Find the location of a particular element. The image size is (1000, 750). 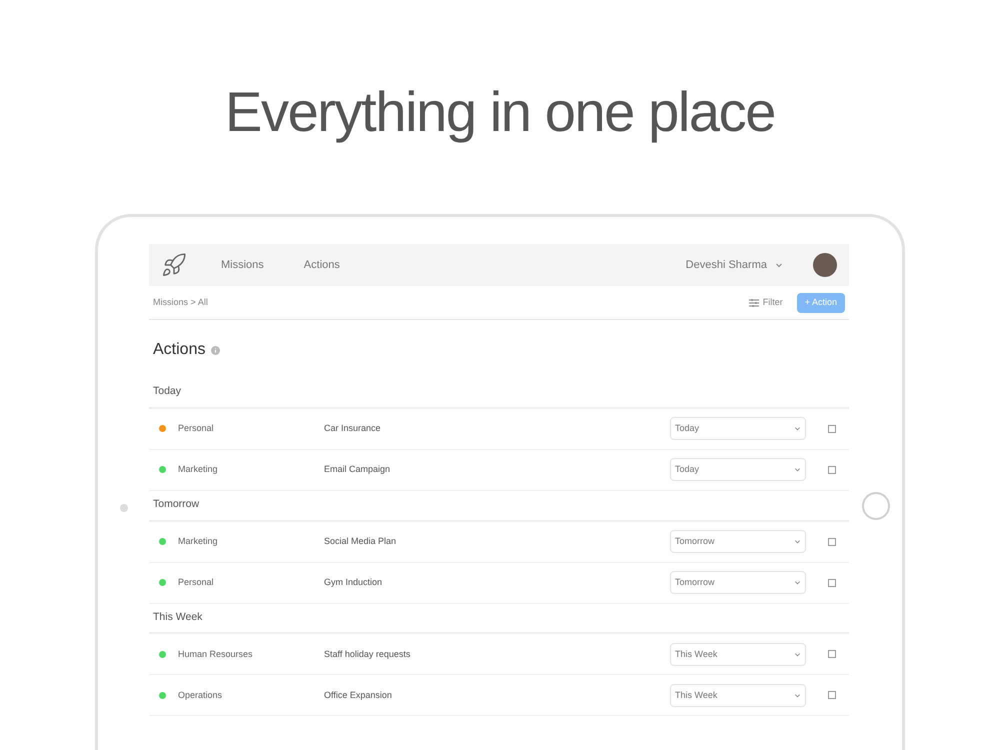

task-title: Social Media Plan is located at coordinates (360, 541).